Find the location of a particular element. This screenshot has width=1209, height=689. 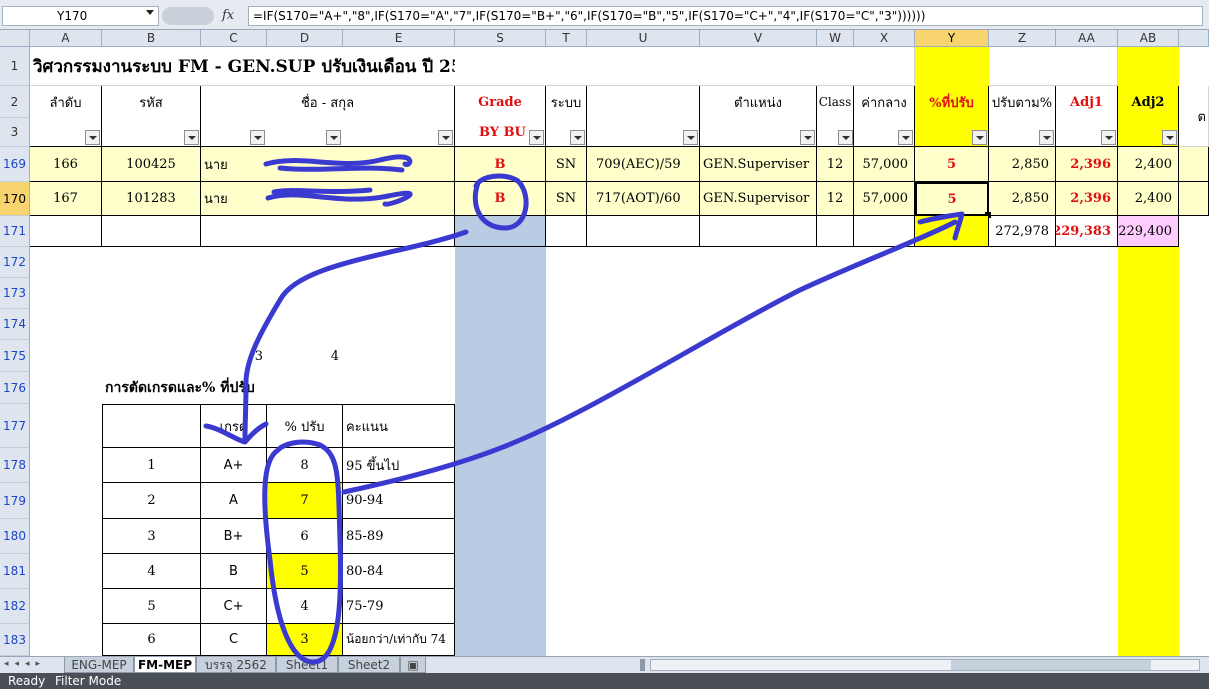

header-class: Class is located at coordinates (835, 102).